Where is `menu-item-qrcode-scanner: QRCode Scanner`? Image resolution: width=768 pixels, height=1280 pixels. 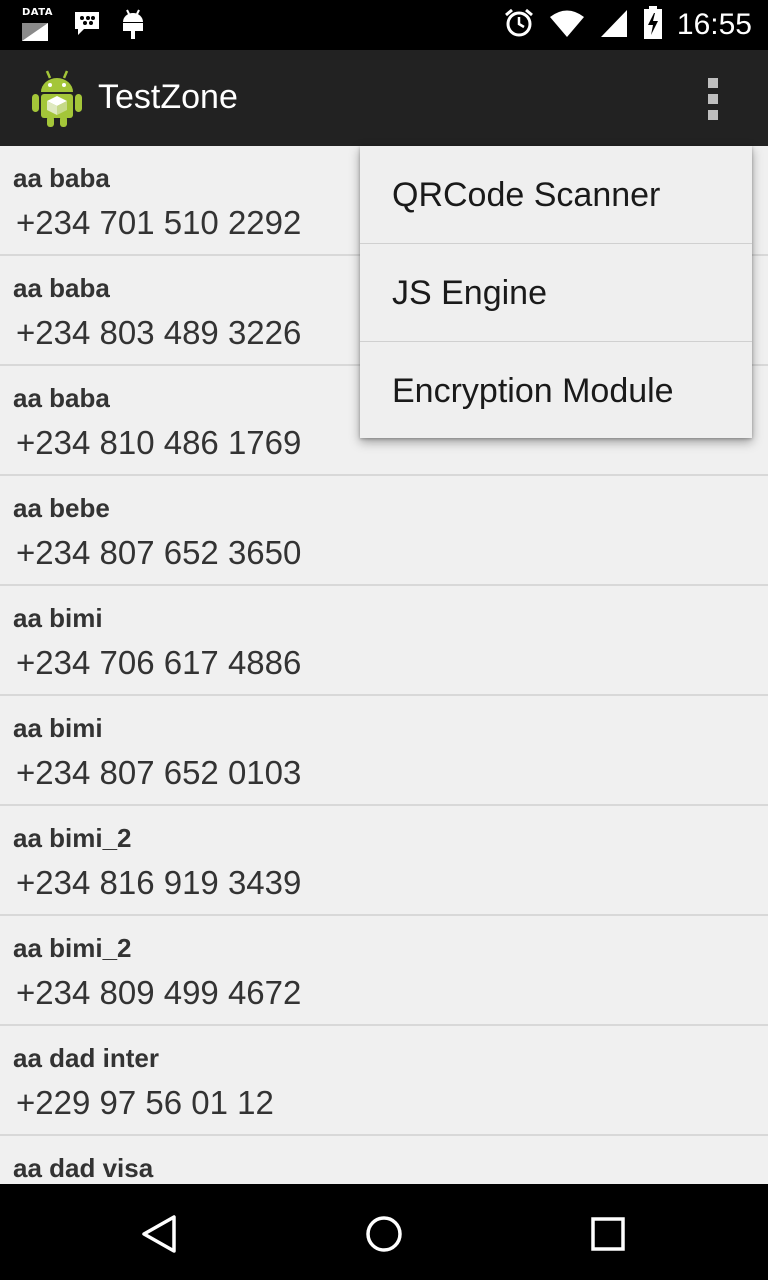 menu-item-qrcode-scanner: QRCode Scanner is located at coordinates (556, 195).